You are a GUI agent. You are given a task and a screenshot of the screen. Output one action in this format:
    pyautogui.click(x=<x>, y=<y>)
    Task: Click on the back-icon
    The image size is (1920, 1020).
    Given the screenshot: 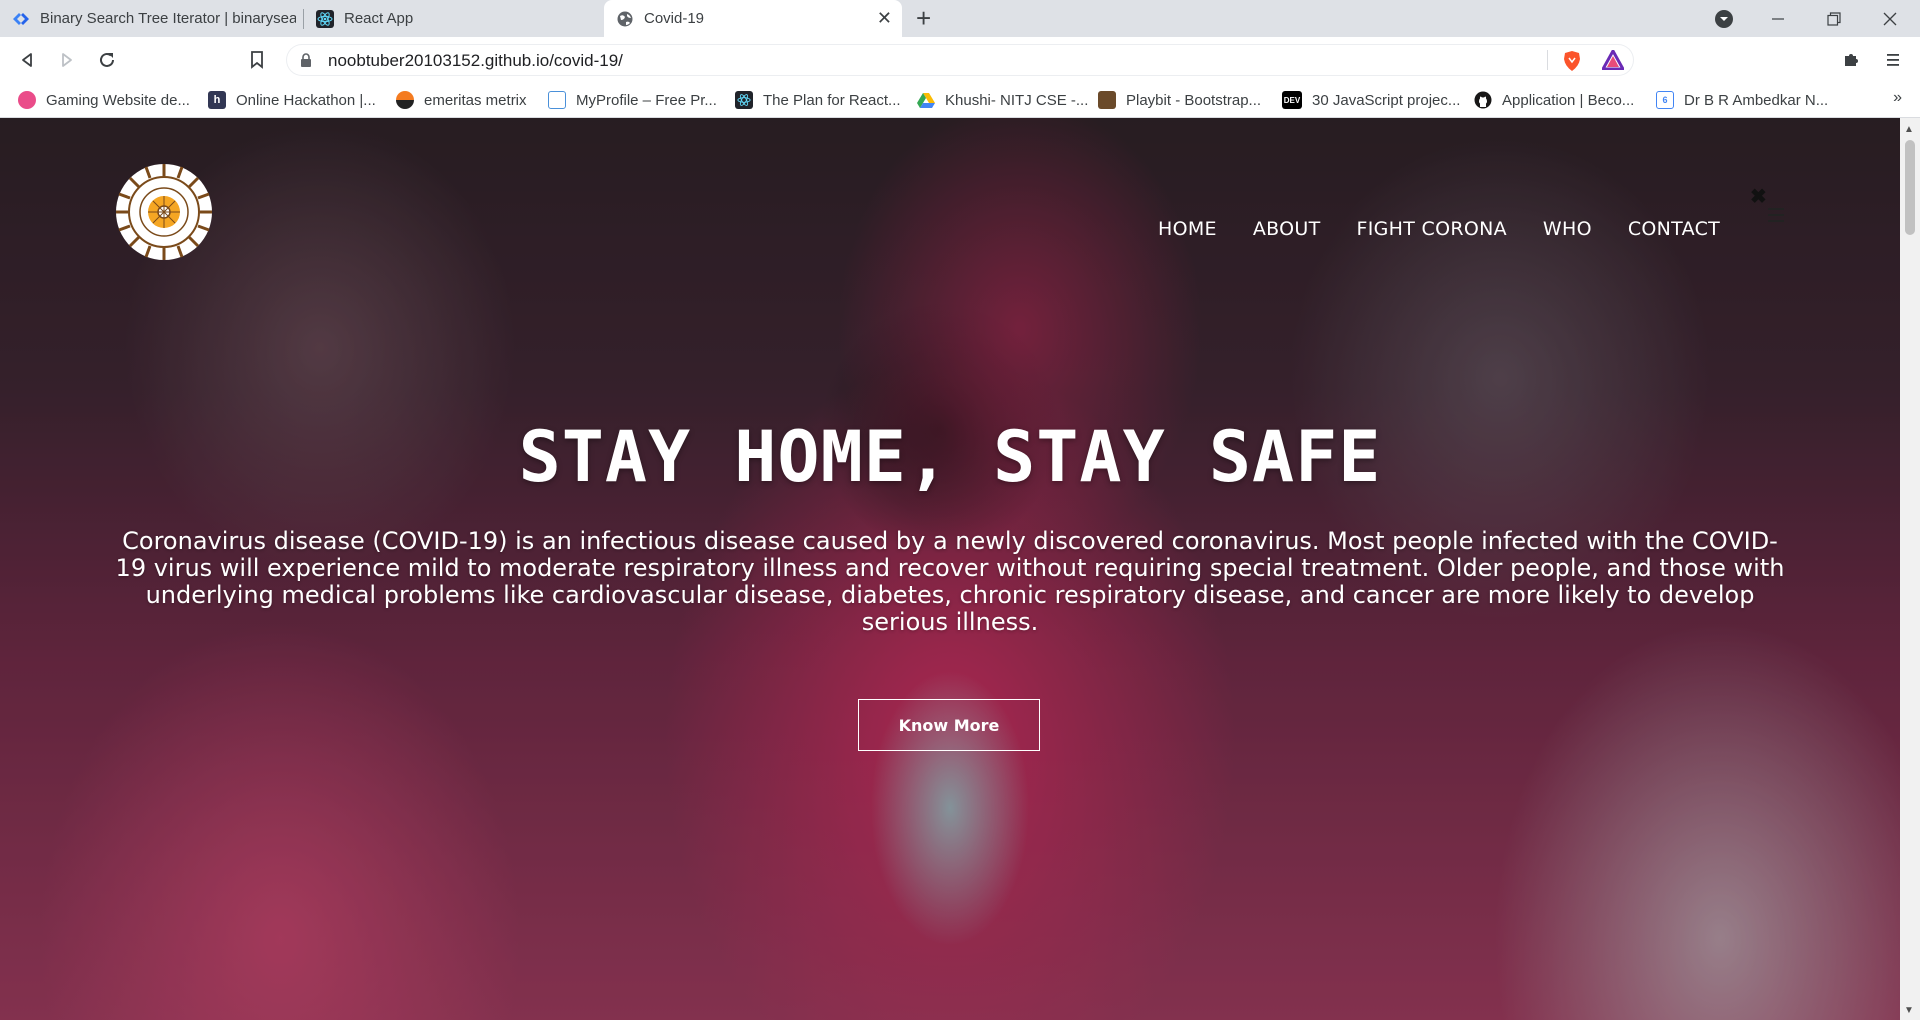 What is the action you would take?
    pyautogui.click(x=27, y=60)
    